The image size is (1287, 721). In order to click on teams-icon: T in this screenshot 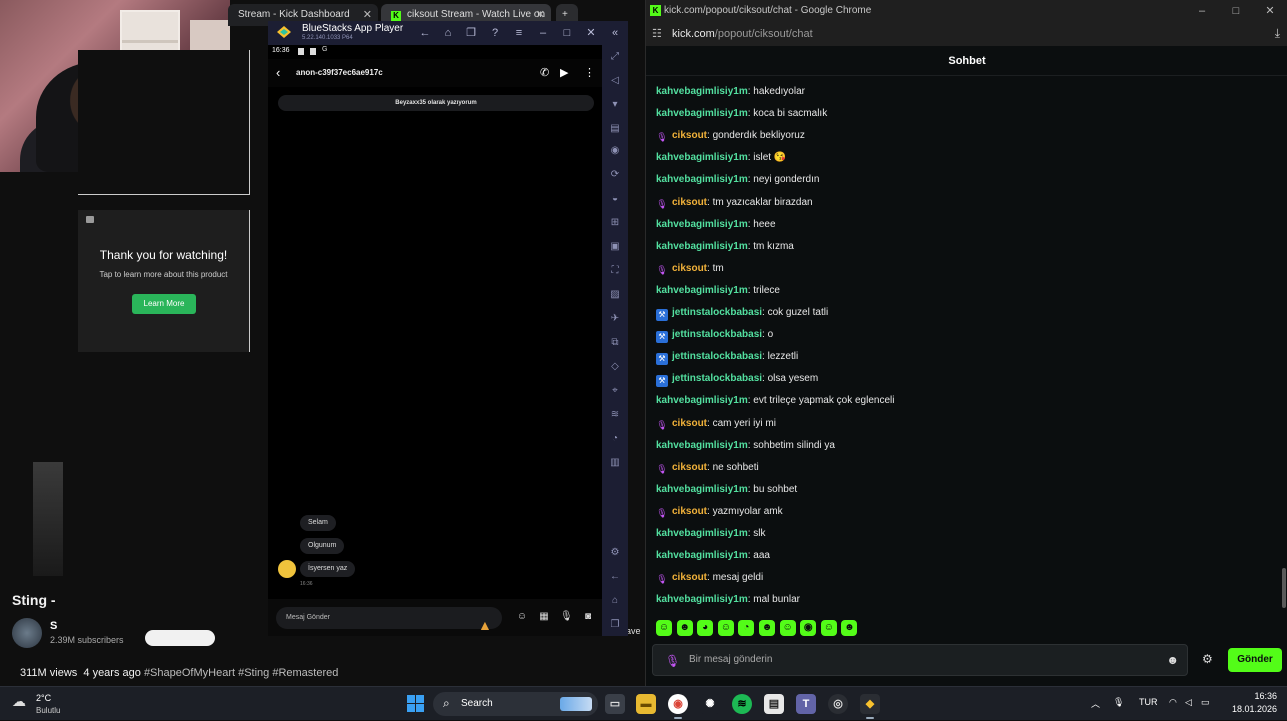, I will do `click(806, 704)`.